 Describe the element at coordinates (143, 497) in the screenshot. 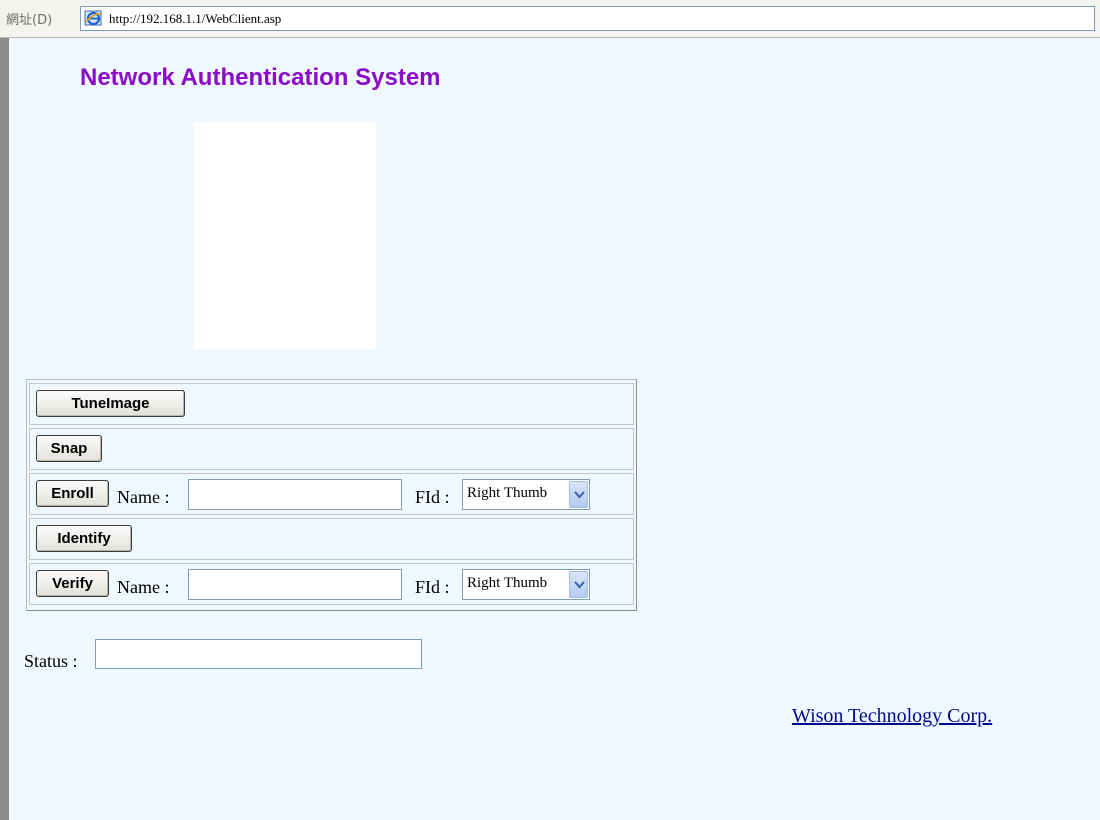

I see `enroll-name-label: Name :` at that location.